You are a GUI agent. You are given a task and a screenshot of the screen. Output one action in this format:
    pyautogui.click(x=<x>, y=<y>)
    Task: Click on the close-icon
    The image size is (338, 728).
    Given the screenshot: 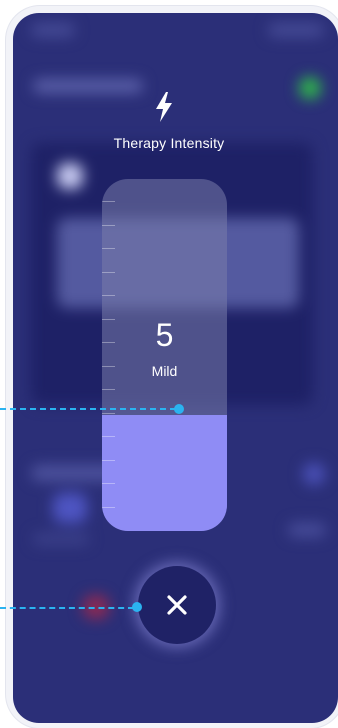 What is the action you would take?
    pyautogui.click(x=177, y=605)
    